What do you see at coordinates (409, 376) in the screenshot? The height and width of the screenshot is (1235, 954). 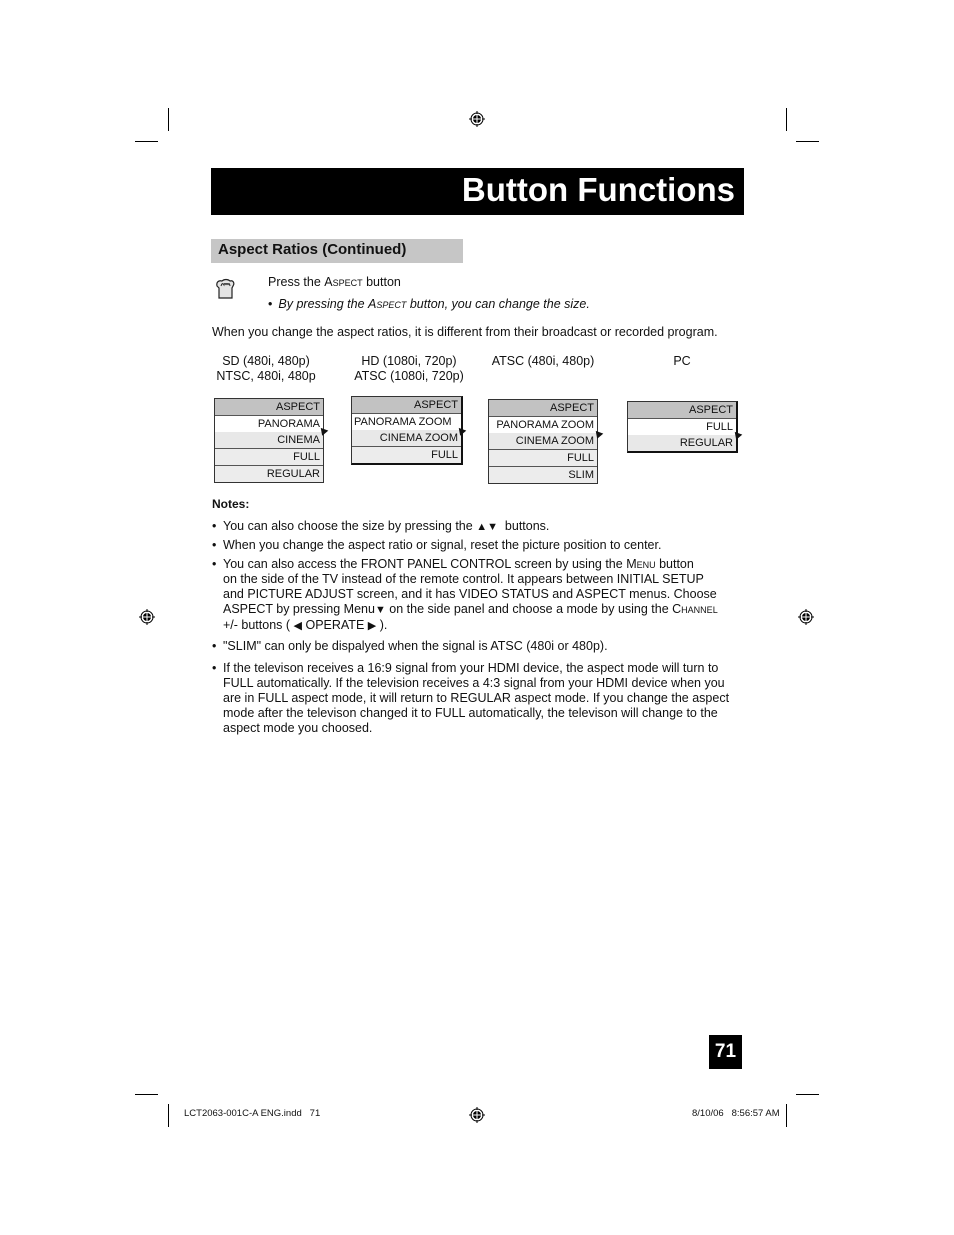 I see `caption-line: ATSC (1080i, 720p)` at bounding box center [409, 376].